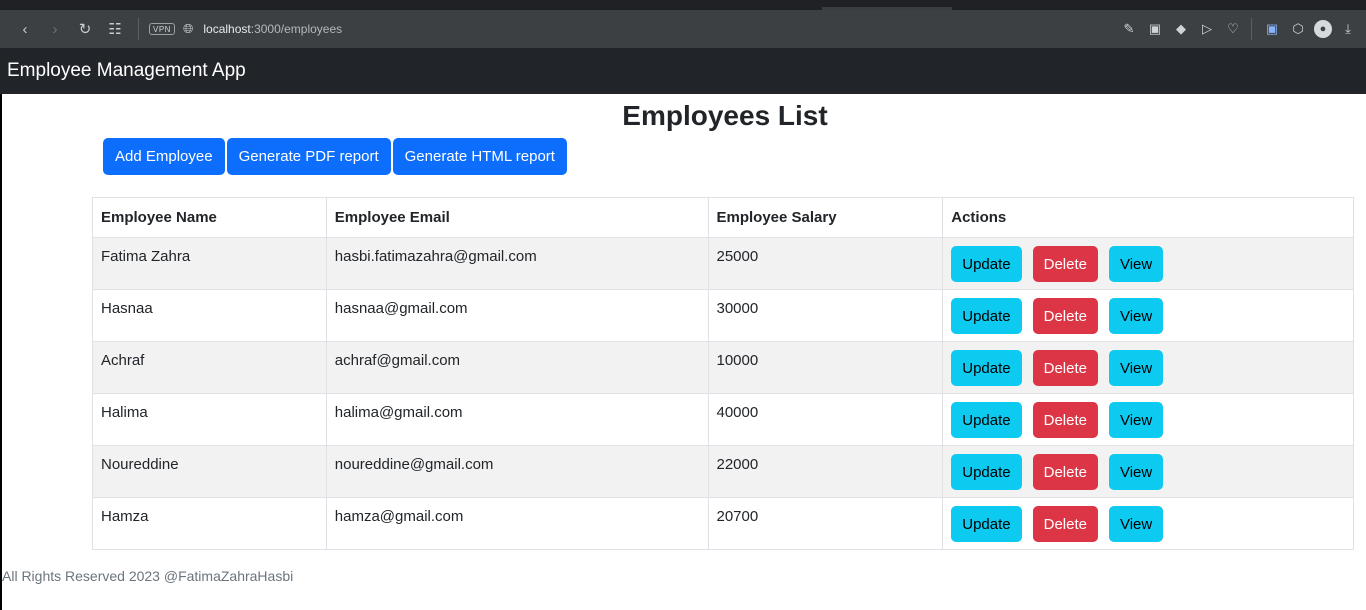  I want to click on grid-icon: ☷, so click(115, 29).